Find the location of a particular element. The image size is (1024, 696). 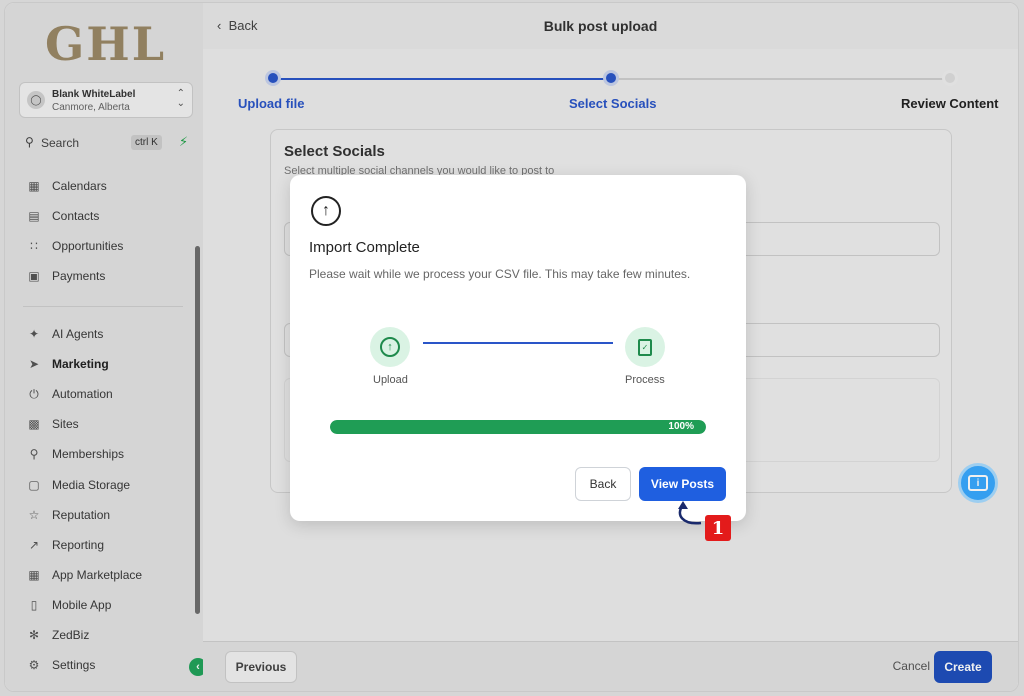

annotation-marker: 1 is located at coordinates (718, 528).